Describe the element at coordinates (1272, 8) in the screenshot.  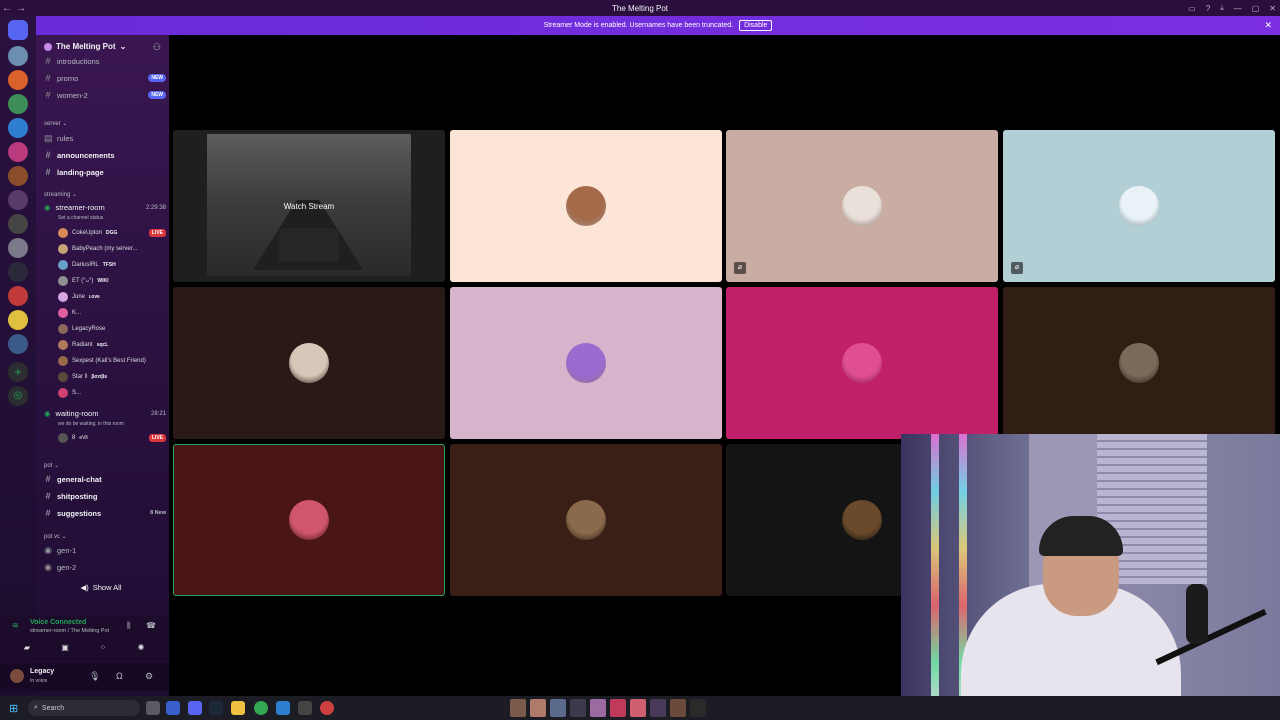
I see `close-window-icon: ✕` at that location.